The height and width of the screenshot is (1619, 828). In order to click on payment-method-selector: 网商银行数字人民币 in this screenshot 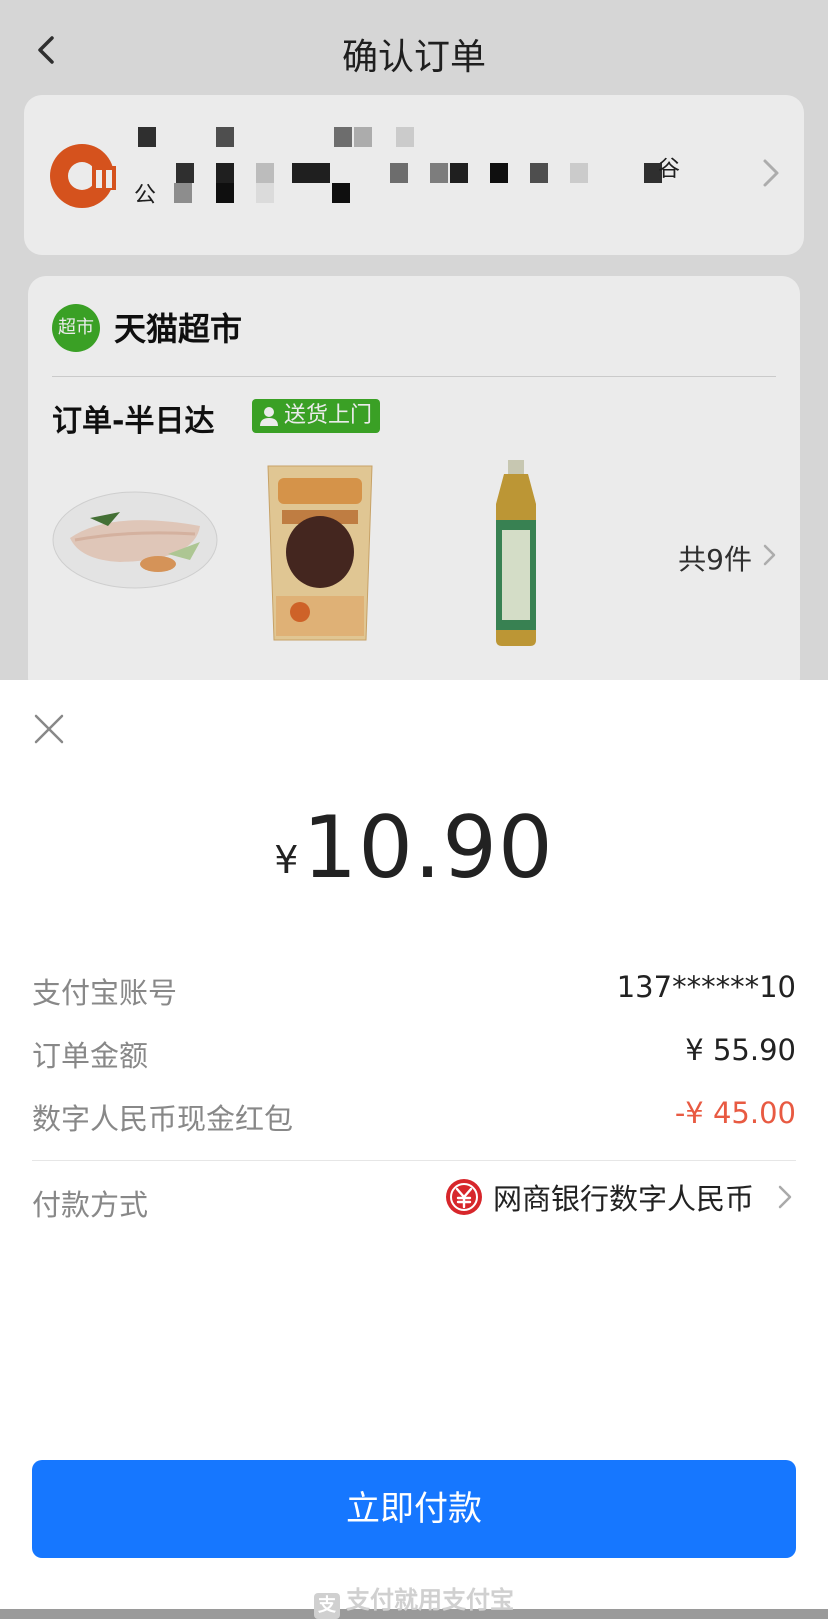, I will do `click(619, 1197)`.